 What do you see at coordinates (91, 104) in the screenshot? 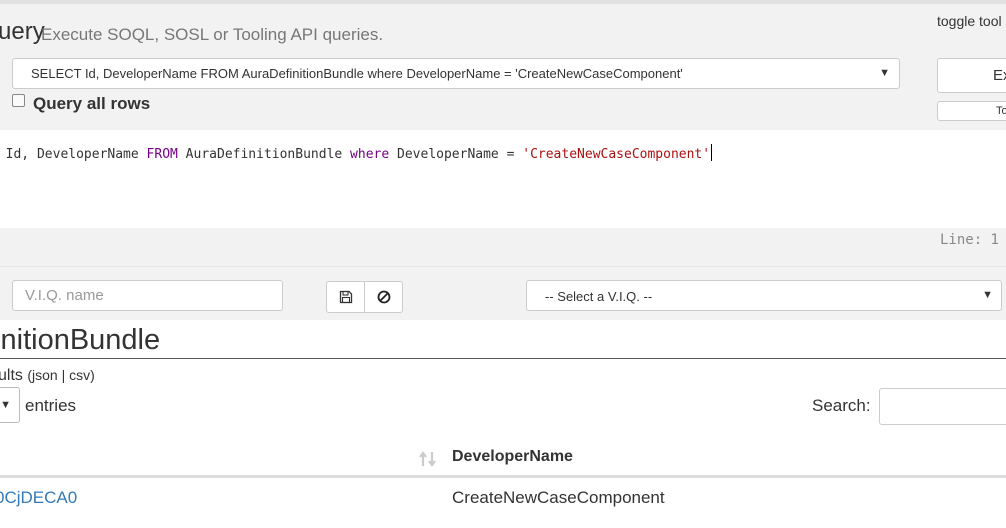
I see `query-all-rows-label: Query all rows` at bounding box center [91, 104].